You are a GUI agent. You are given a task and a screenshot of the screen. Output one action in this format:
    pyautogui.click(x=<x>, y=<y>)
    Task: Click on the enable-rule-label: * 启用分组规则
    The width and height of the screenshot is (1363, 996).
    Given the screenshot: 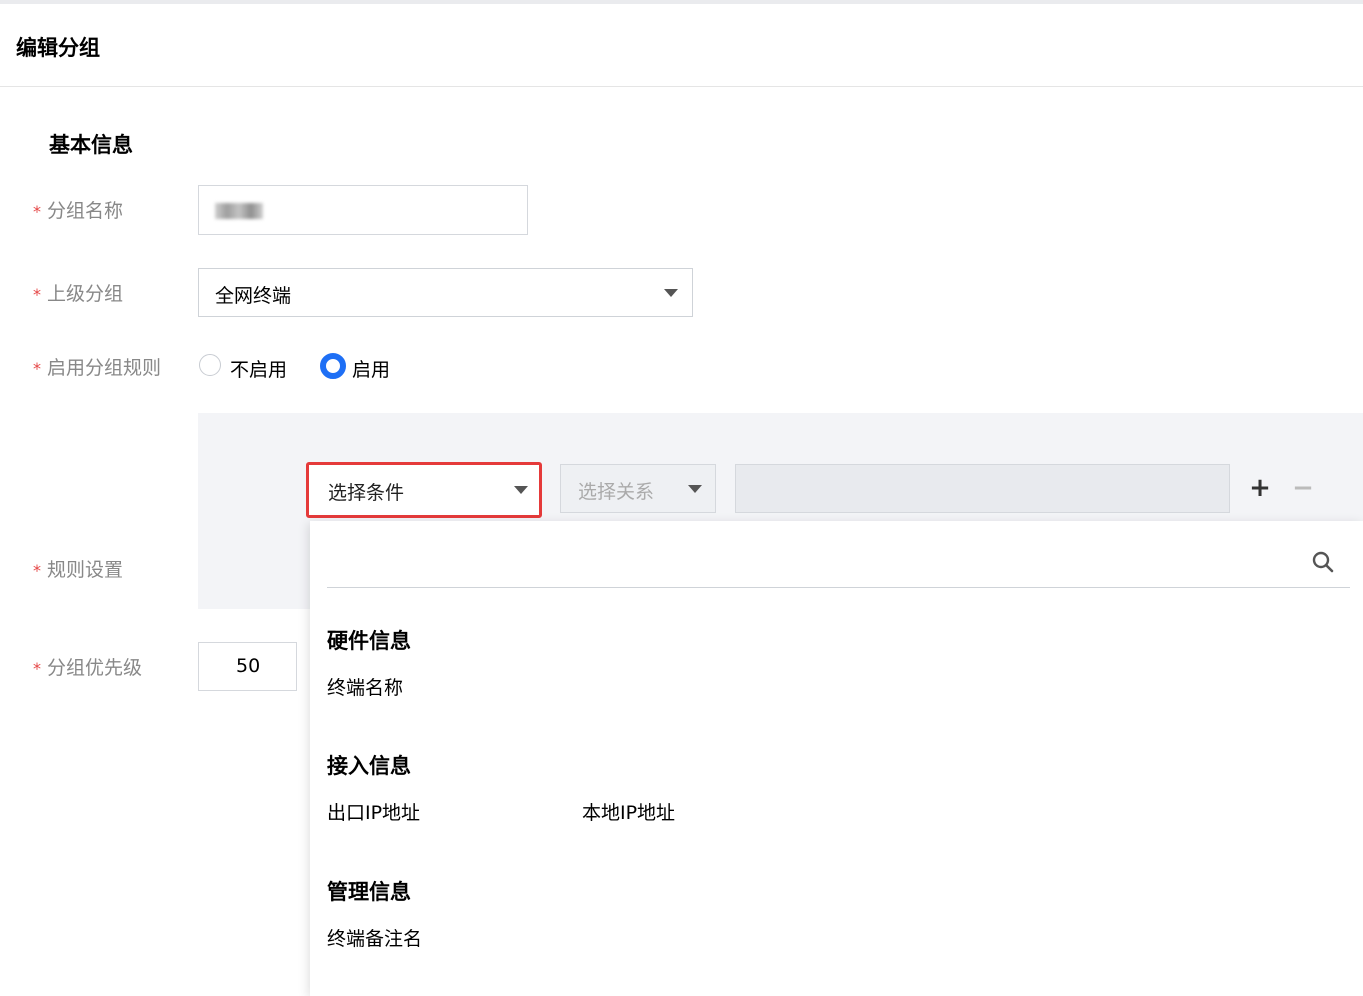 What is the action you would take?
    pyautogui.click(x=97, y=366)
    